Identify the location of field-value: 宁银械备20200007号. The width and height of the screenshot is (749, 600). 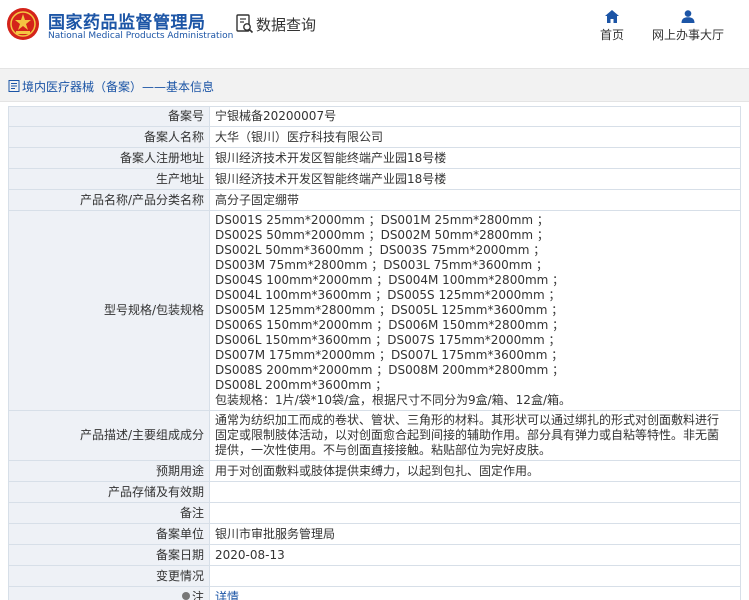
(475, 116).